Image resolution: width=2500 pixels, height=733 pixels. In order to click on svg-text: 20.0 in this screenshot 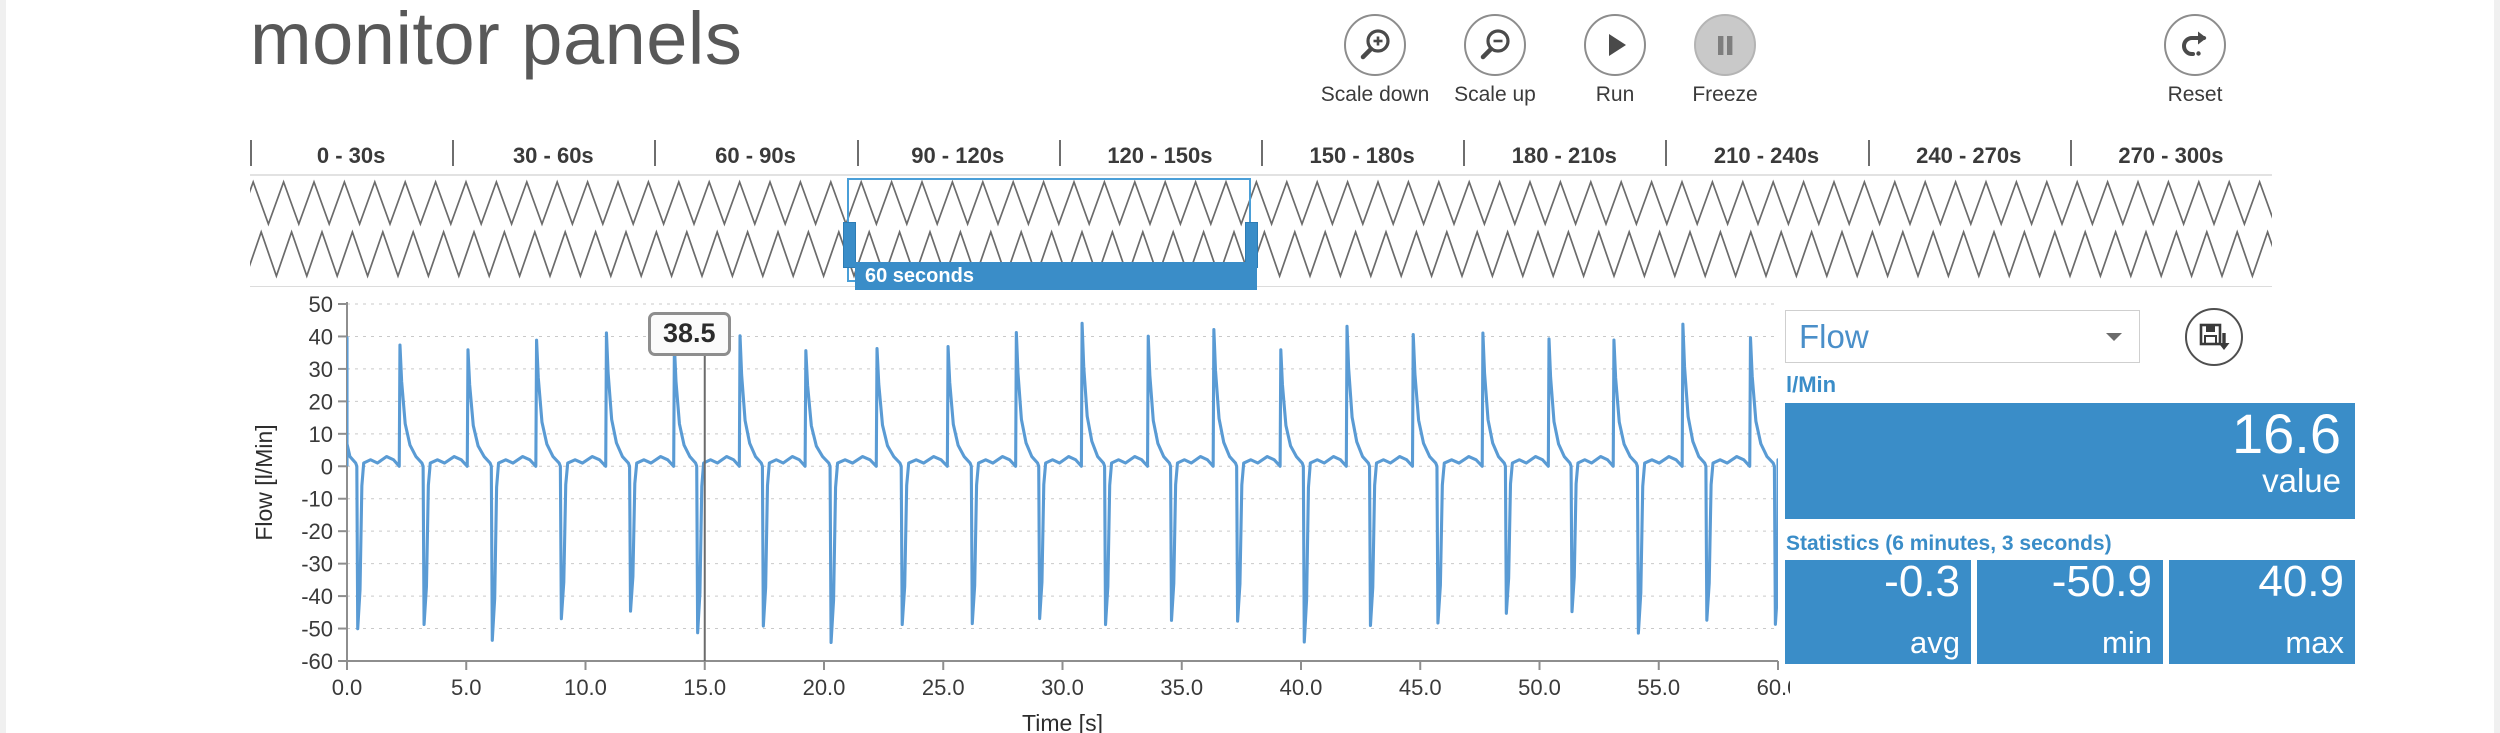, I will do `click(824, 687)`.